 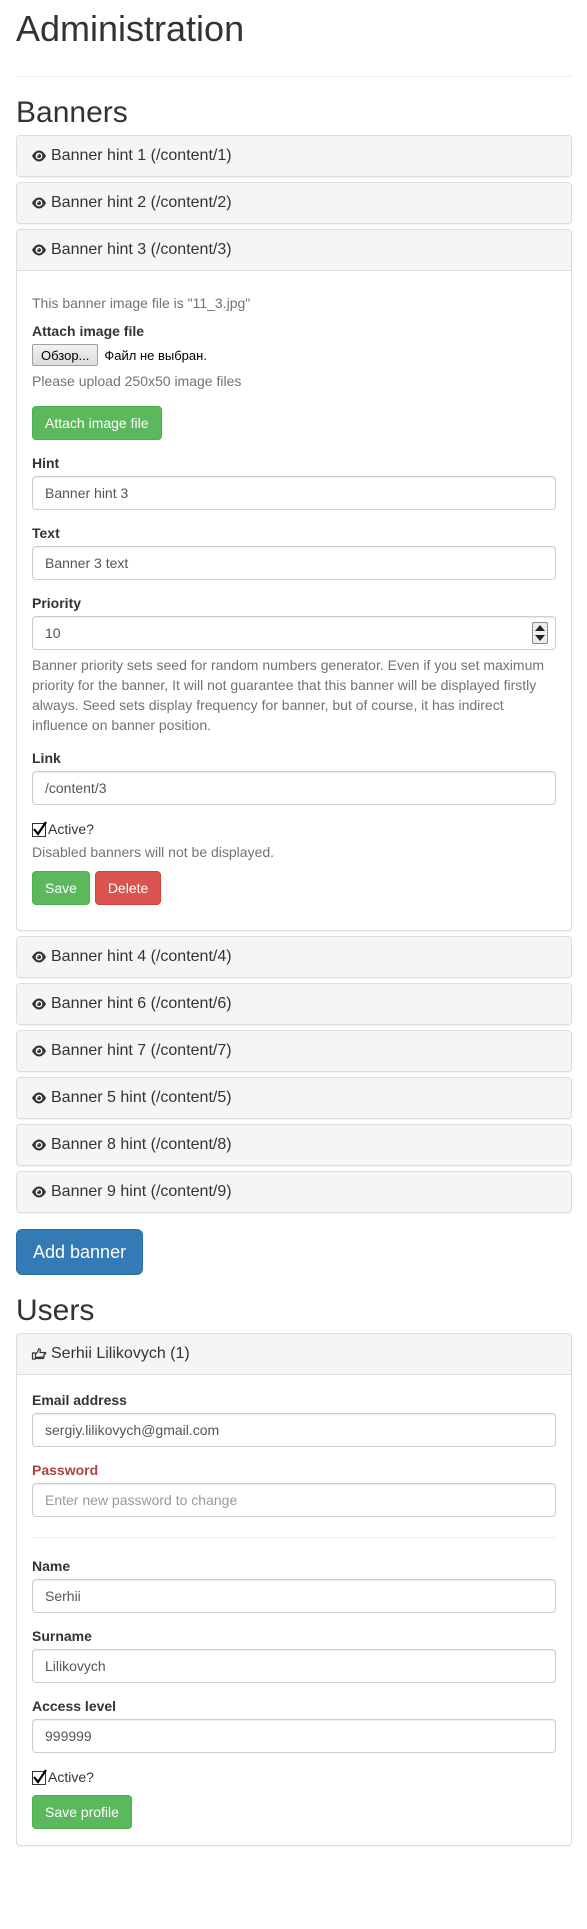 I want to click on banner-panel-4: Banner hint 4 (/content/4), so click(x=294, y=957).